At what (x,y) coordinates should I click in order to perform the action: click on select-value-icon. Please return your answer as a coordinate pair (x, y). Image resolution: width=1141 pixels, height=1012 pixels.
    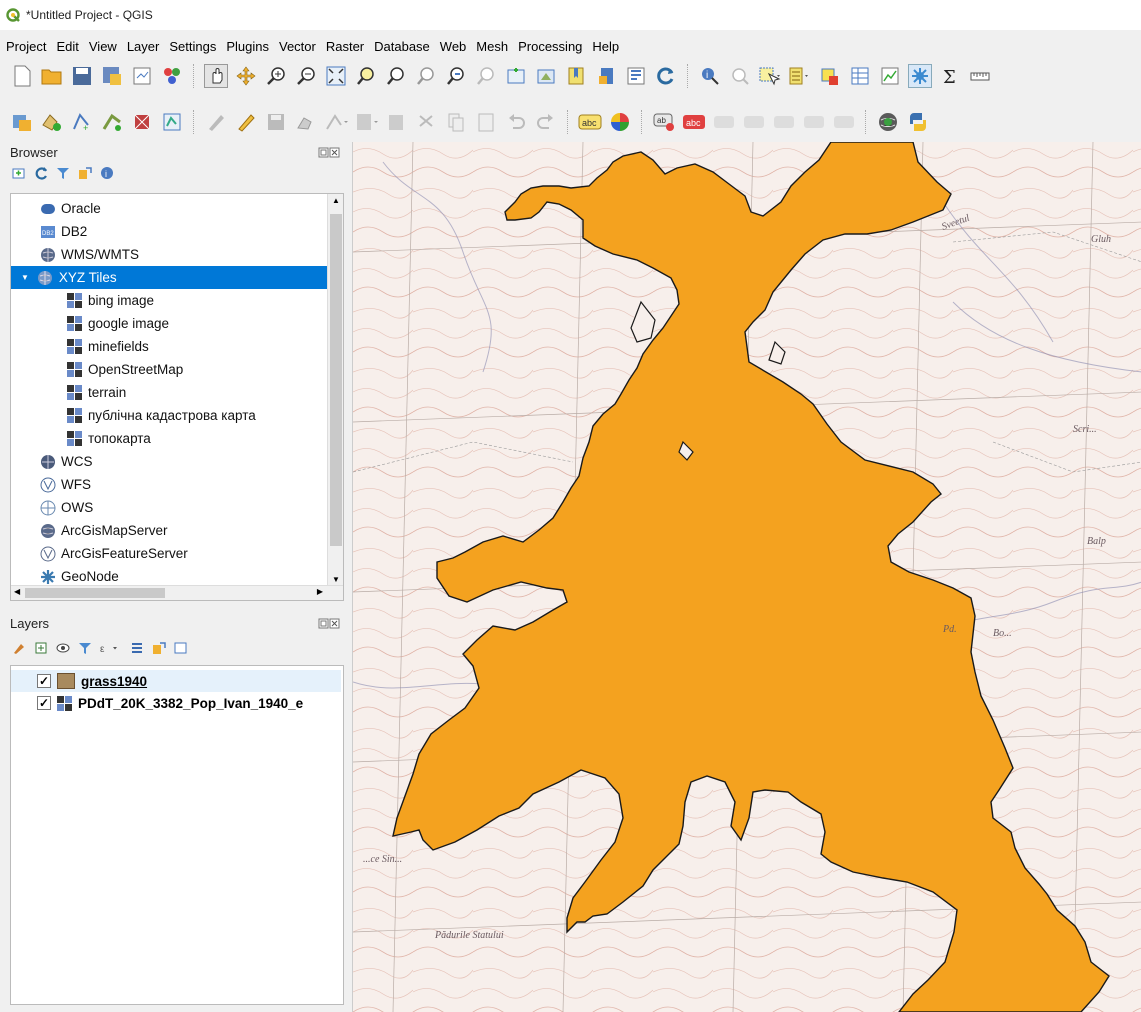
    Looking at the image, I should click on (800, 76).